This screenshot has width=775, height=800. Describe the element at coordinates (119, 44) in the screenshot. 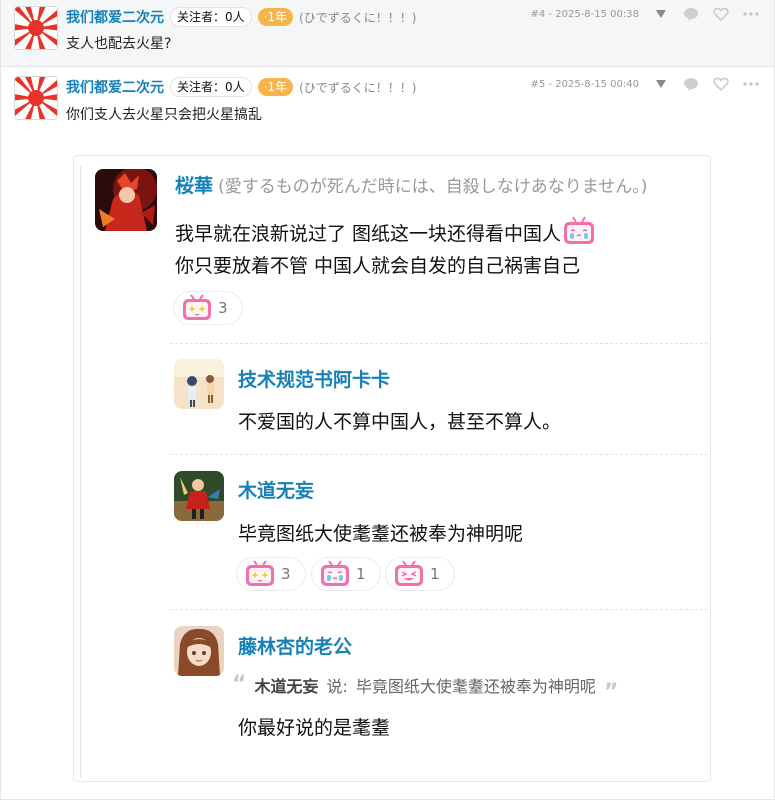

I see `post-content: 支人也配去火星?` at that location.